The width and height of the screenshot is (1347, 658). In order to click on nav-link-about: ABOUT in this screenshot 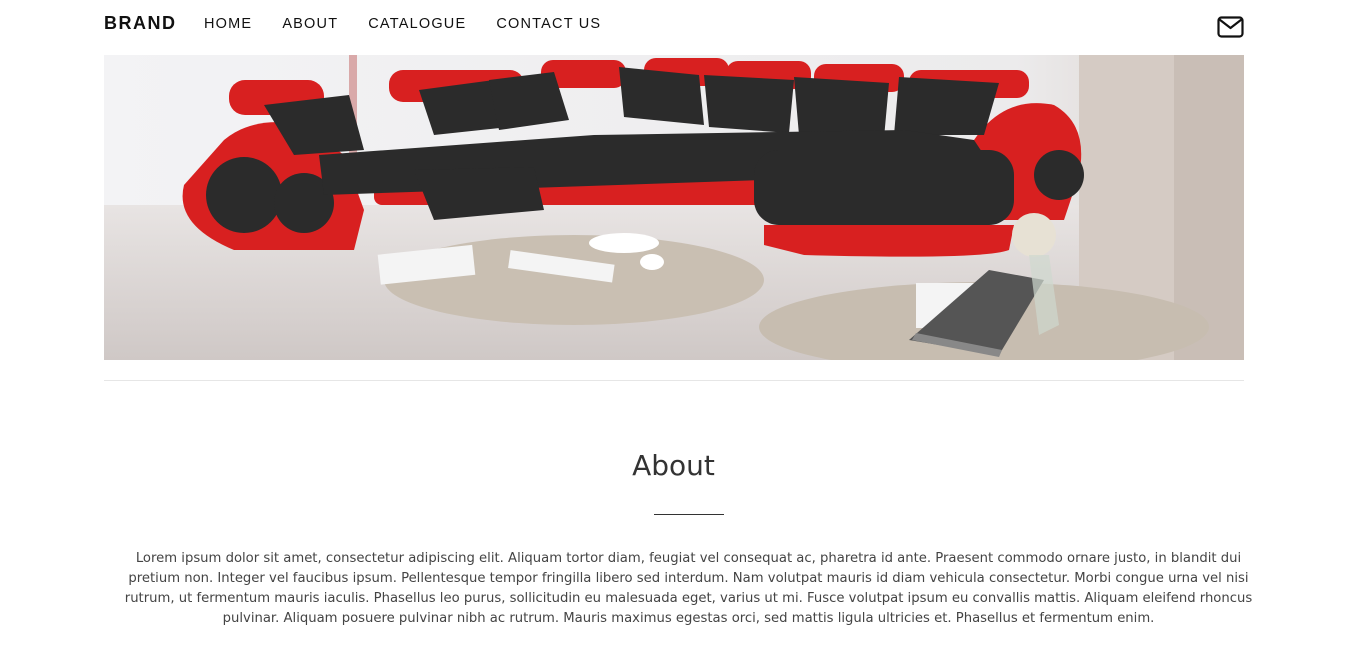, I will do `click(310, 24)`.